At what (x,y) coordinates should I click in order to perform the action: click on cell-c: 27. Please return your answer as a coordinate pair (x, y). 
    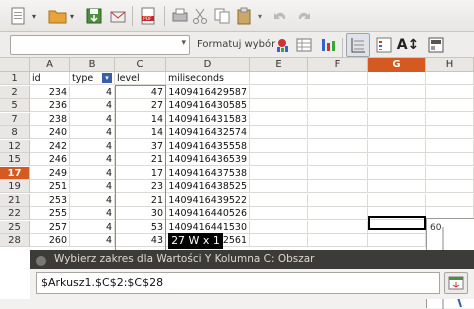
    Looking at the image, I should click on (140, 105).